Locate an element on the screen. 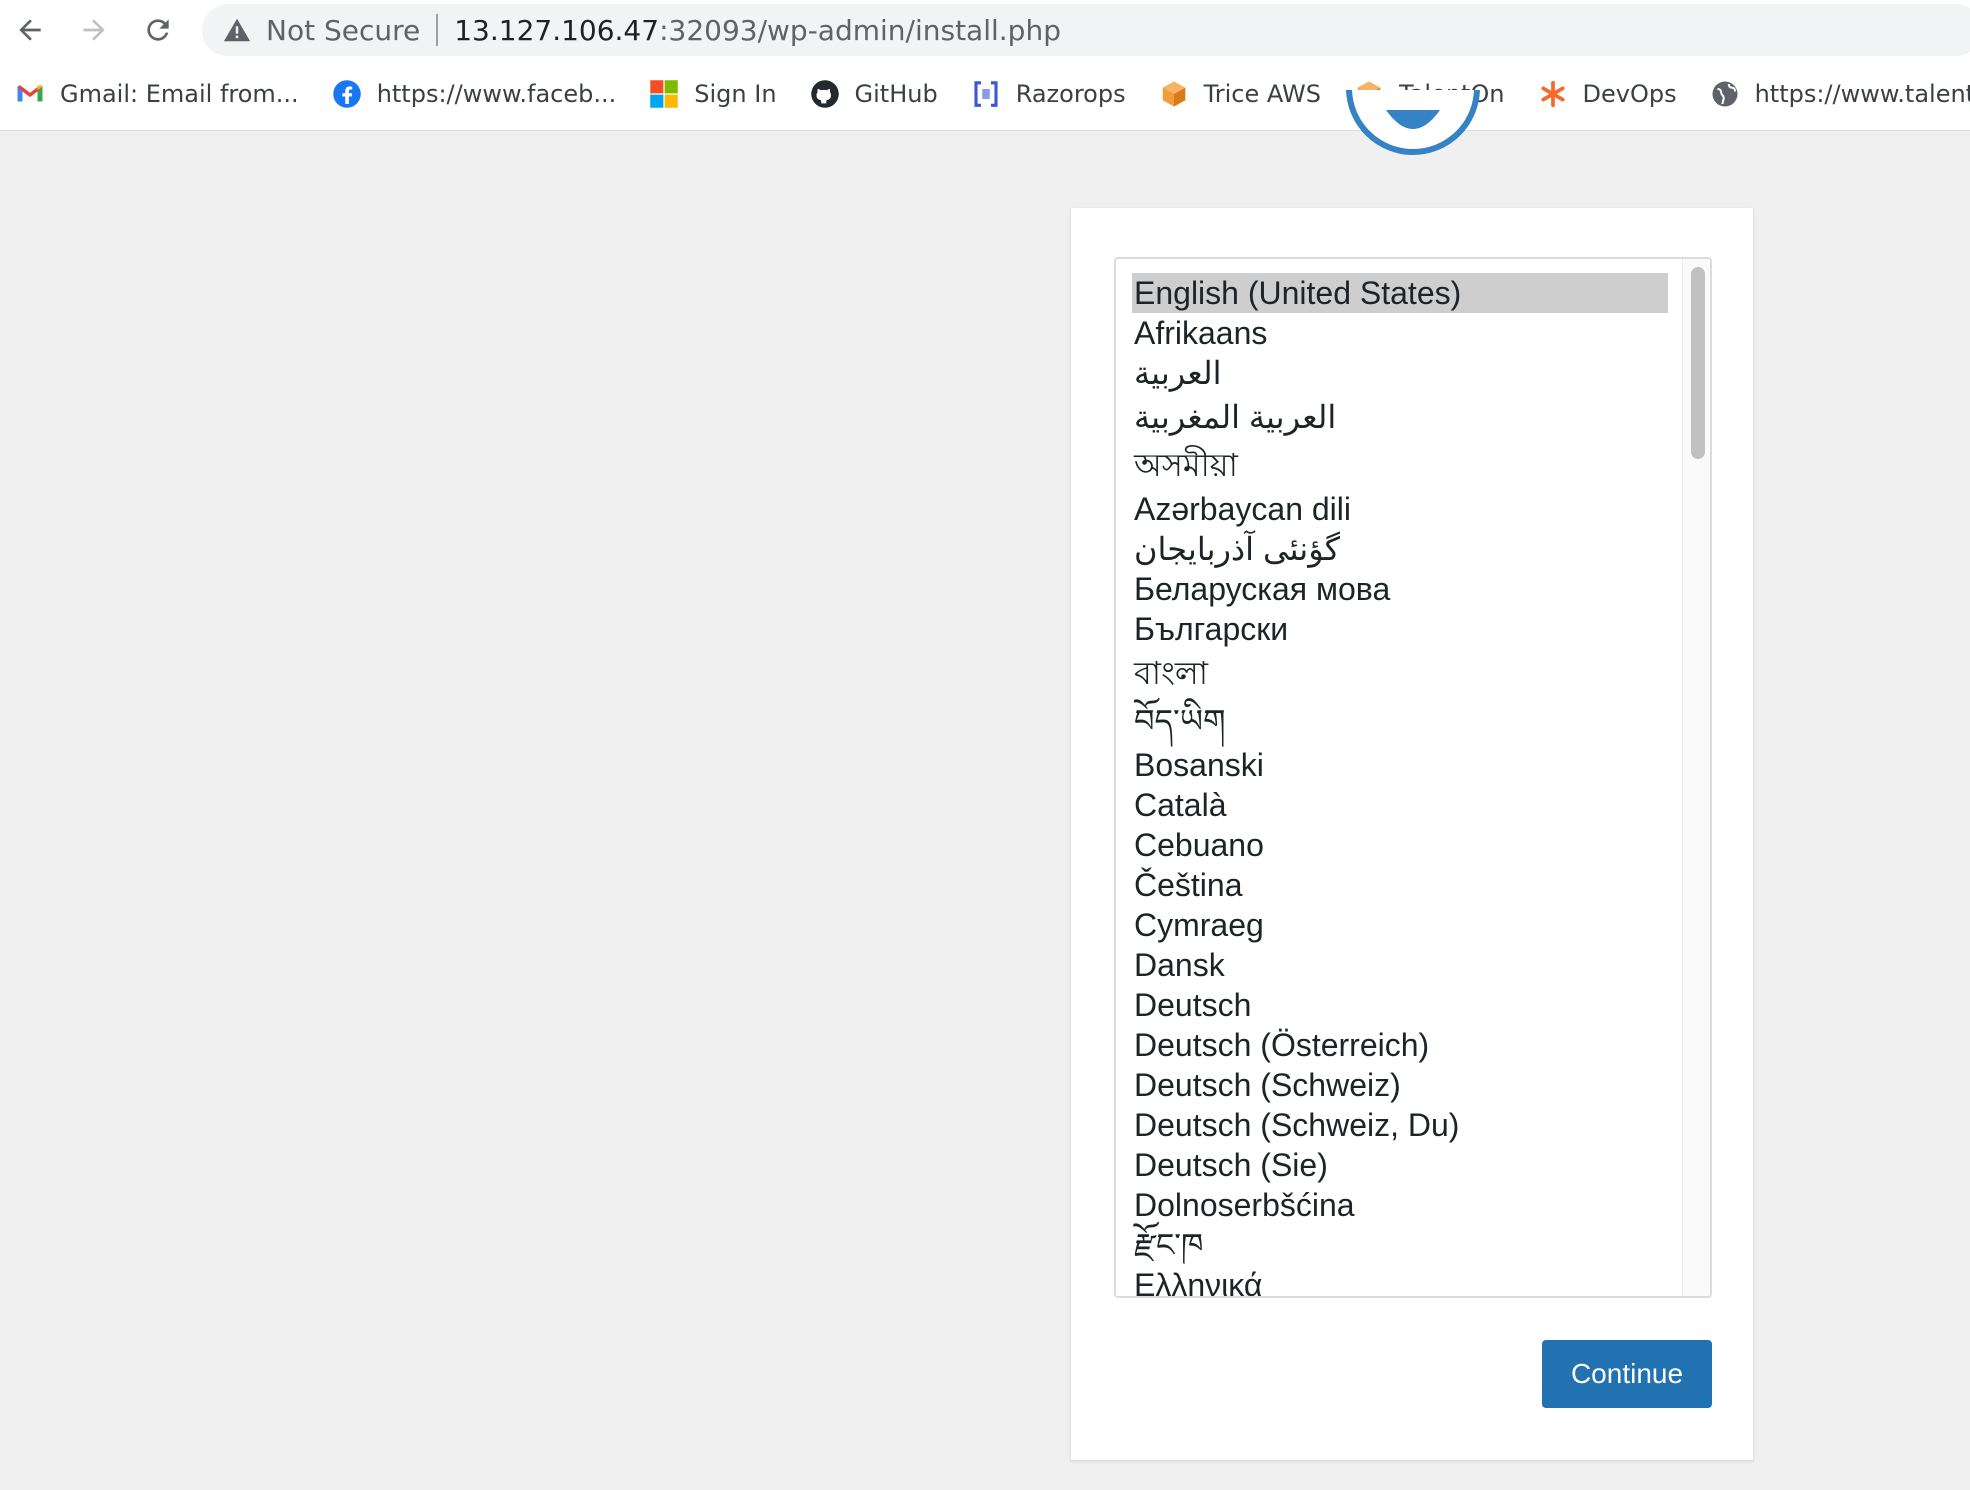 This screenshot has width=1970, height=1490. language-option: Azərbaycan dili is located at coordinates (1400, 509).